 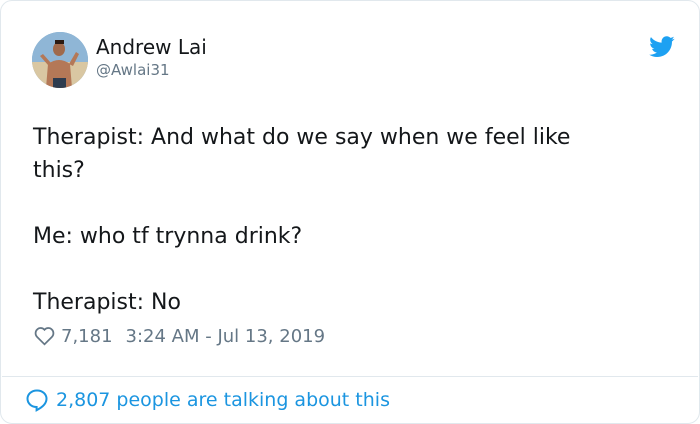 What do you see at coordinates (59, 170) in the screenshot?
I see `tweet-line: this?` at bounding box center [59, 170].